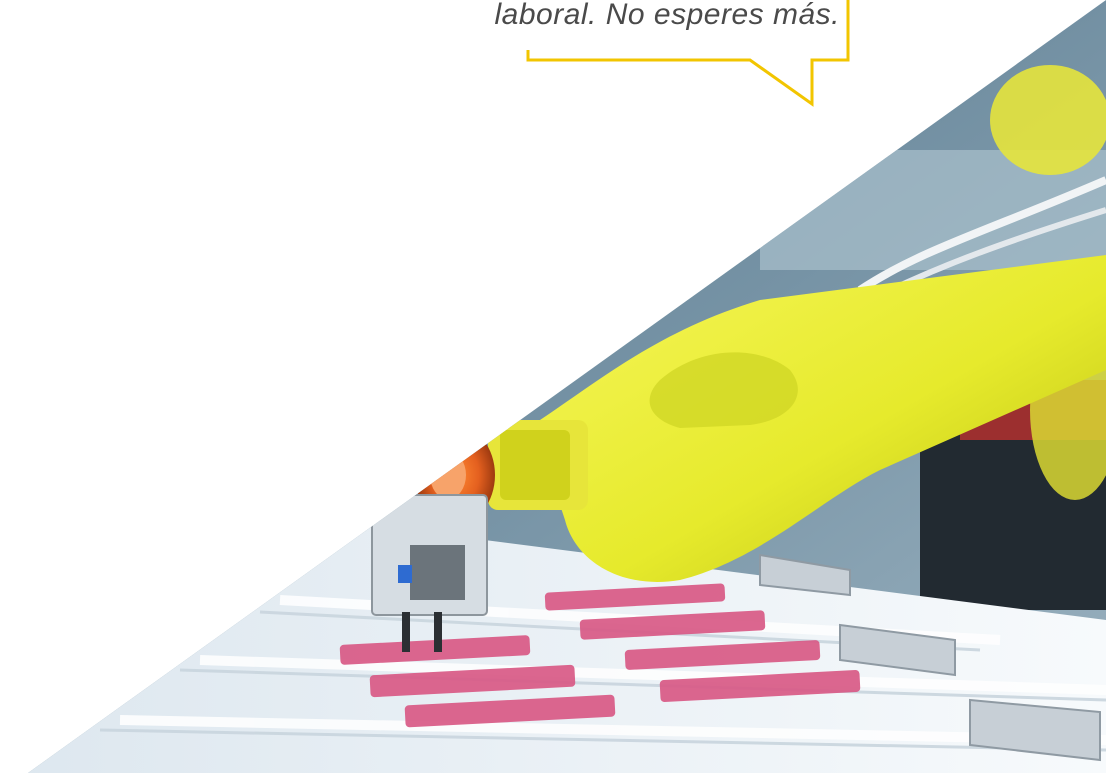  Describe the element at coordinates (667, 15) in the screenshot. I see `callout-text: laboral. No esperes más.` at that location.